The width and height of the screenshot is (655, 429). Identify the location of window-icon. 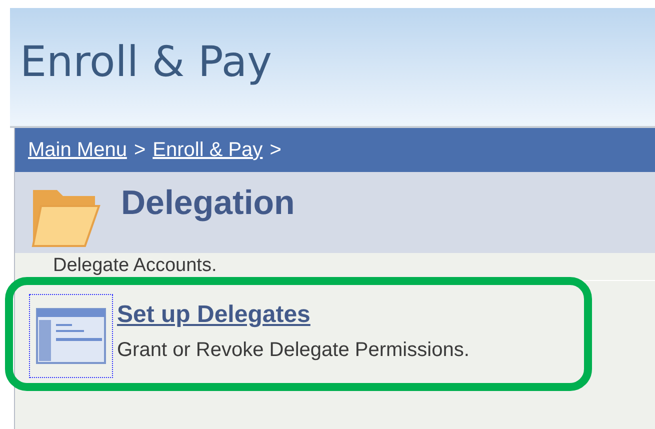
(71, 336).